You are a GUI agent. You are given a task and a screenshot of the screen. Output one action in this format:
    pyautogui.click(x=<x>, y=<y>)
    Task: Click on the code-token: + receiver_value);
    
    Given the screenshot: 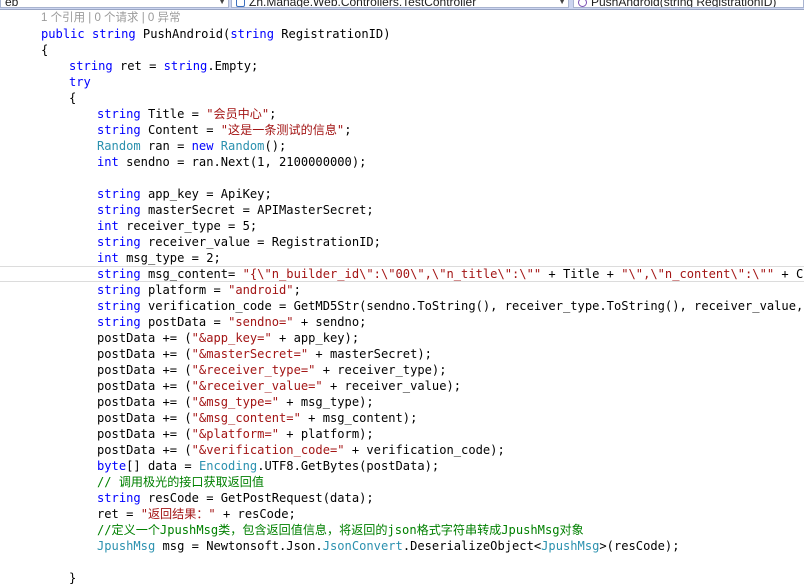 What is the action you would take?
    pyautogui.click(x=392, y=386)
    